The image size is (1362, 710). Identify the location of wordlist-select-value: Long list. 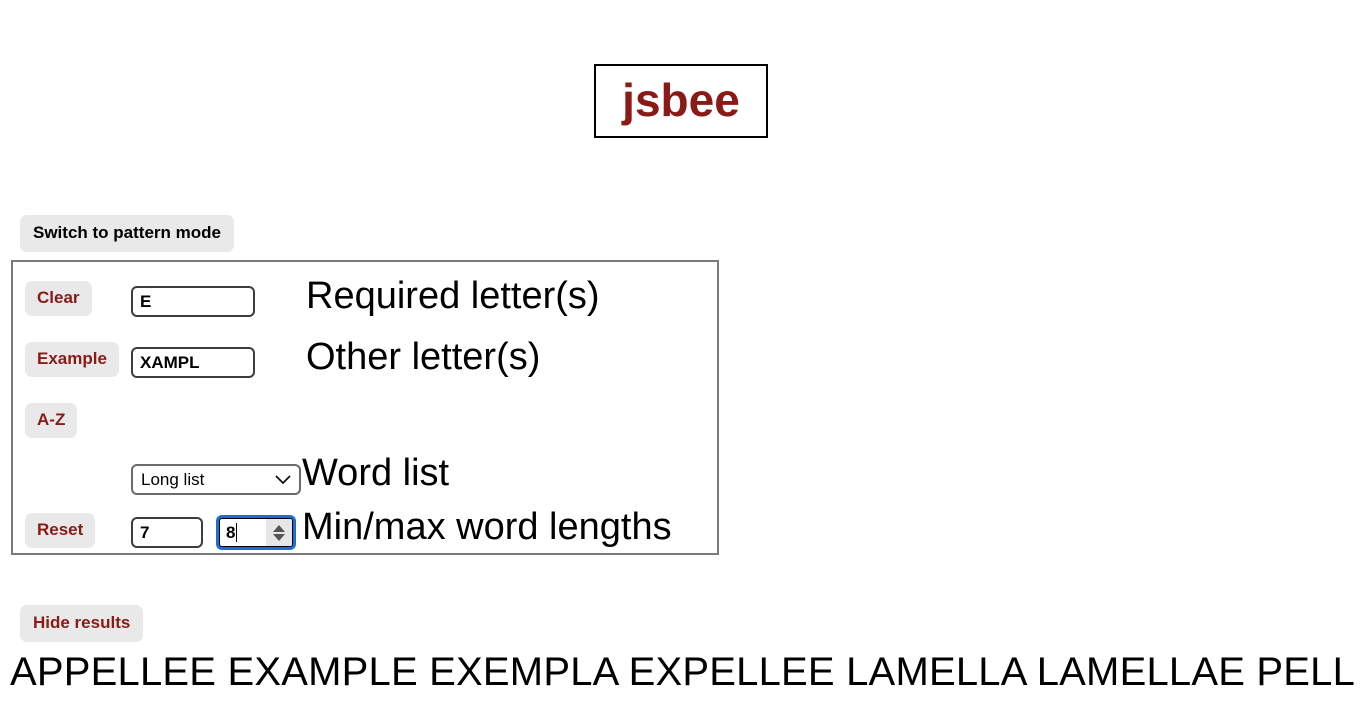
(173, 479).